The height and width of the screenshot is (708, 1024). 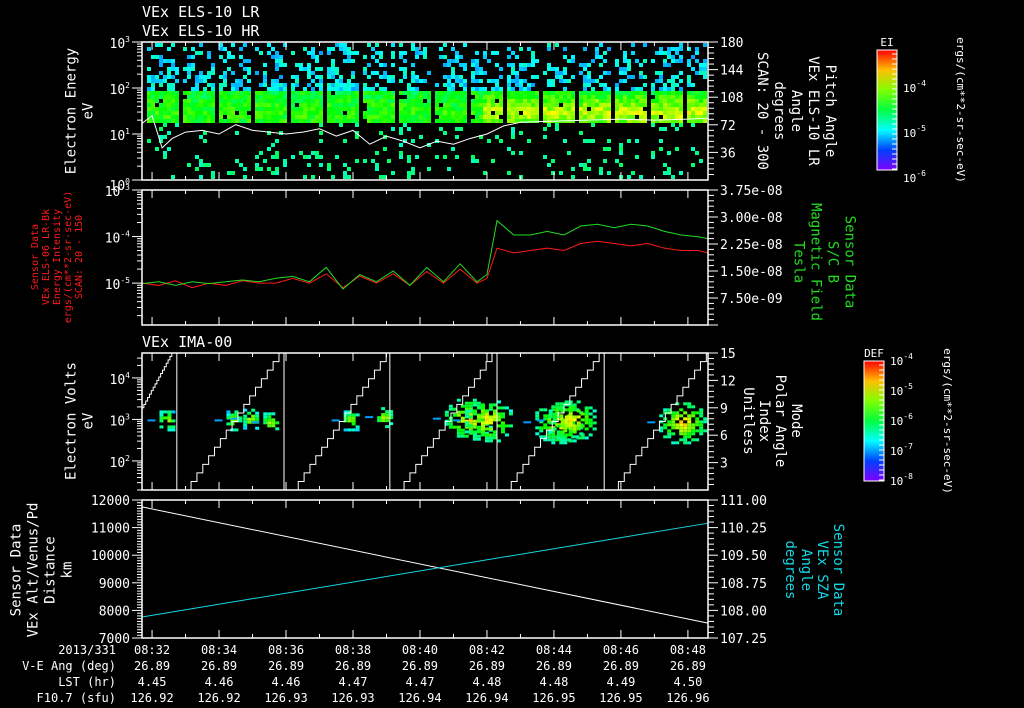 I want to click on y2-tick-label: 144, so click(x=732, y=71).